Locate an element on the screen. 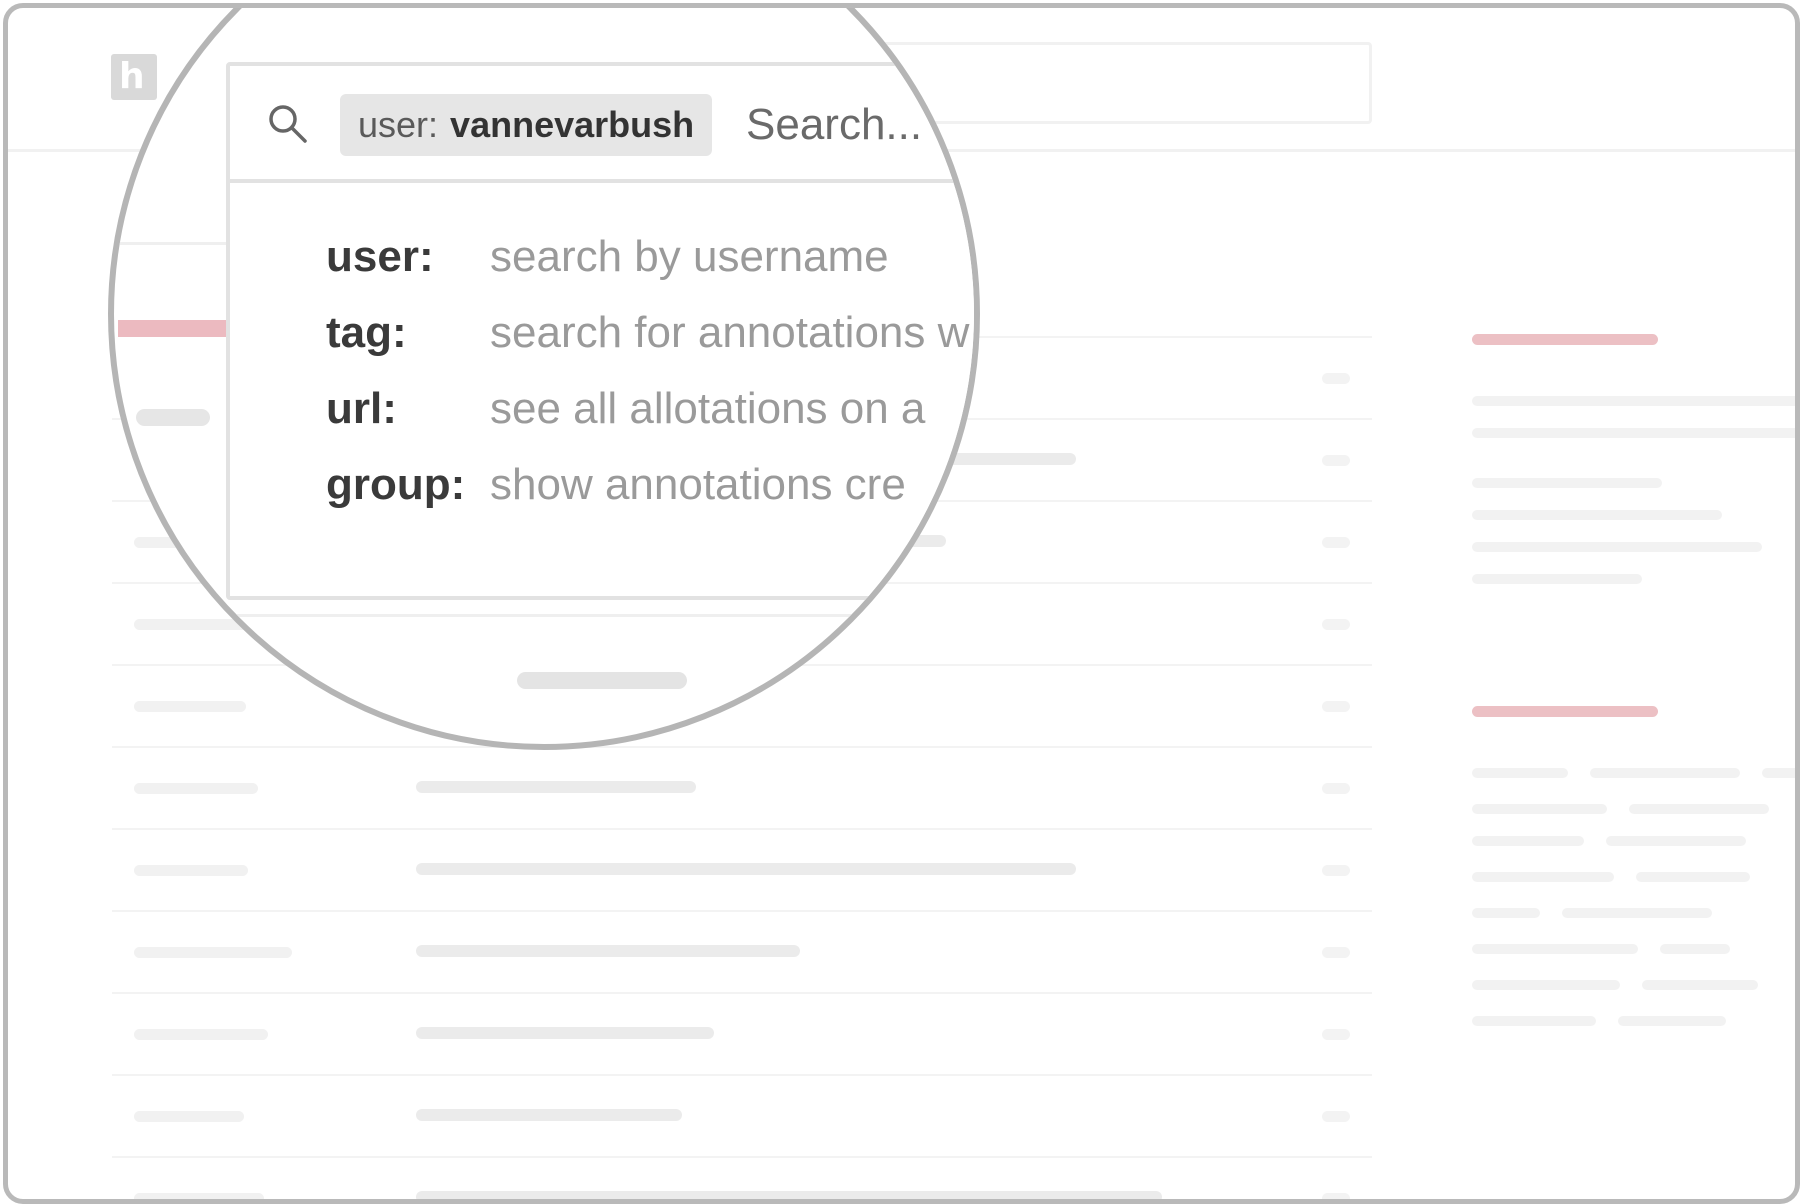 The width and height of the screenshot is (1800, 1204). suggestion-tag: tag: search for annotations w is located at coordinates (650, 346).